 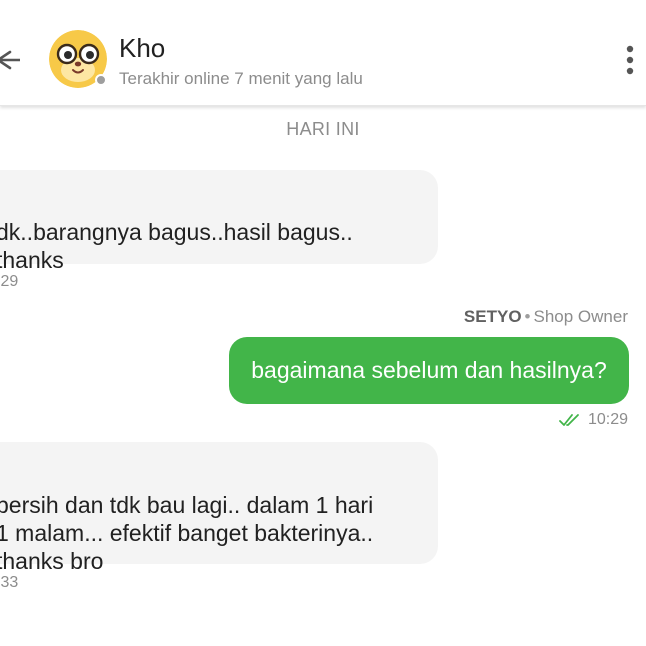 I want to click on offline-status-dot, so click(x=101, y=80).